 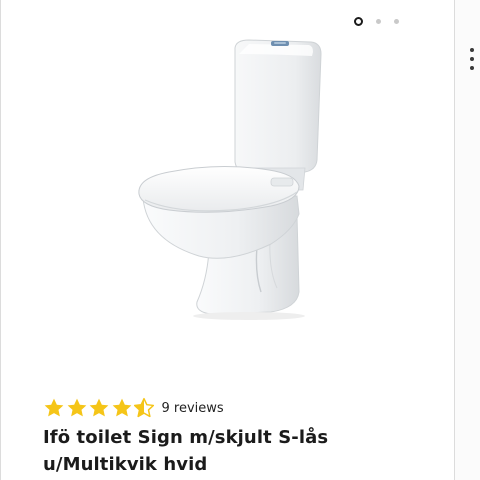 I want to click on side-gutter, so click(x=467, y=240).